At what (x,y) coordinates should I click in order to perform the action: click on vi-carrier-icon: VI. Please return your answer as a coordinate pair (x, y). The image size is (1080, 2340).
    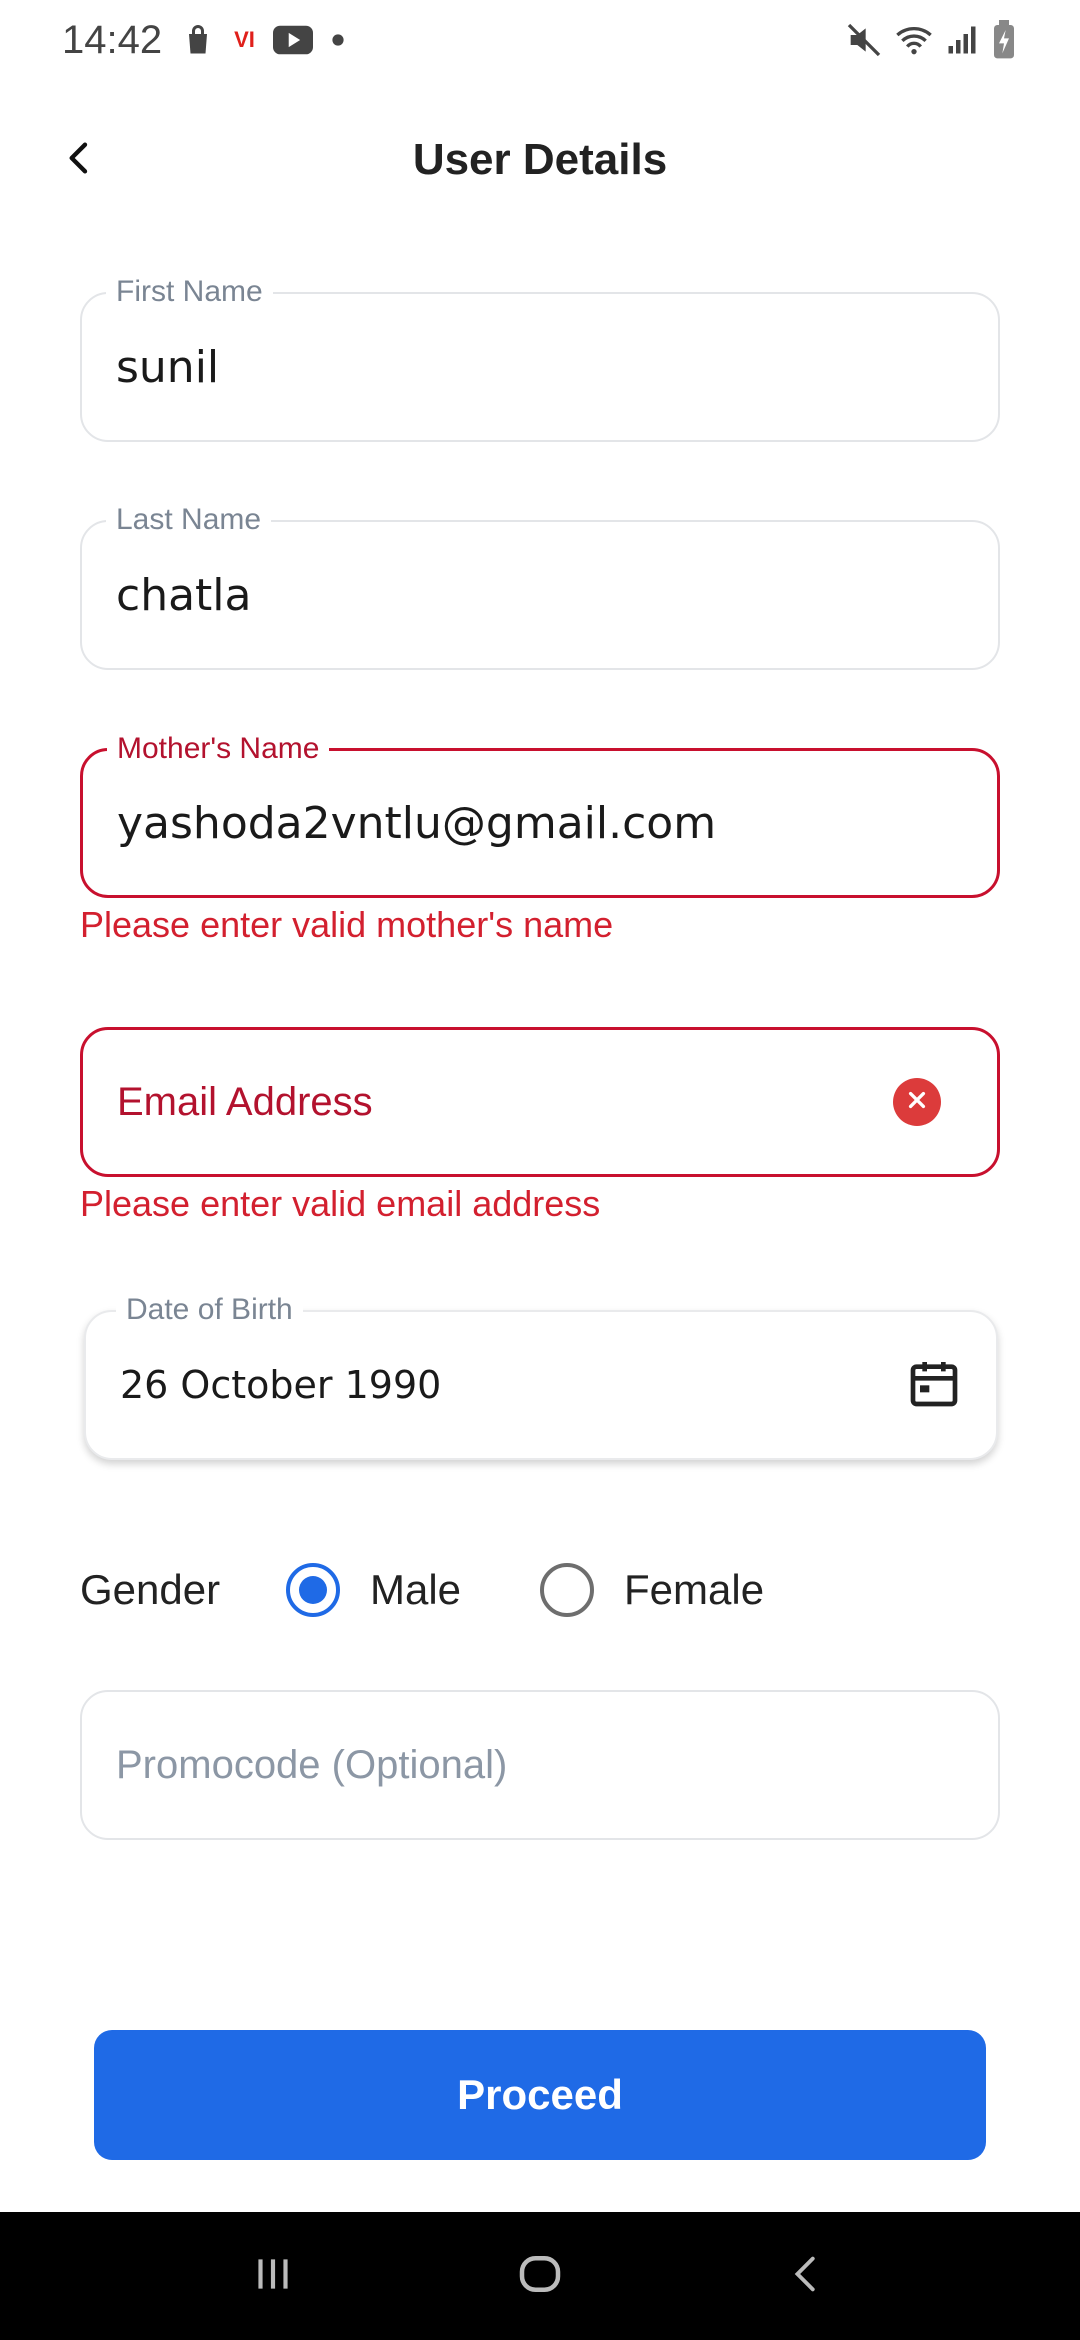
    Looking at the image, I should click on (244, 39).